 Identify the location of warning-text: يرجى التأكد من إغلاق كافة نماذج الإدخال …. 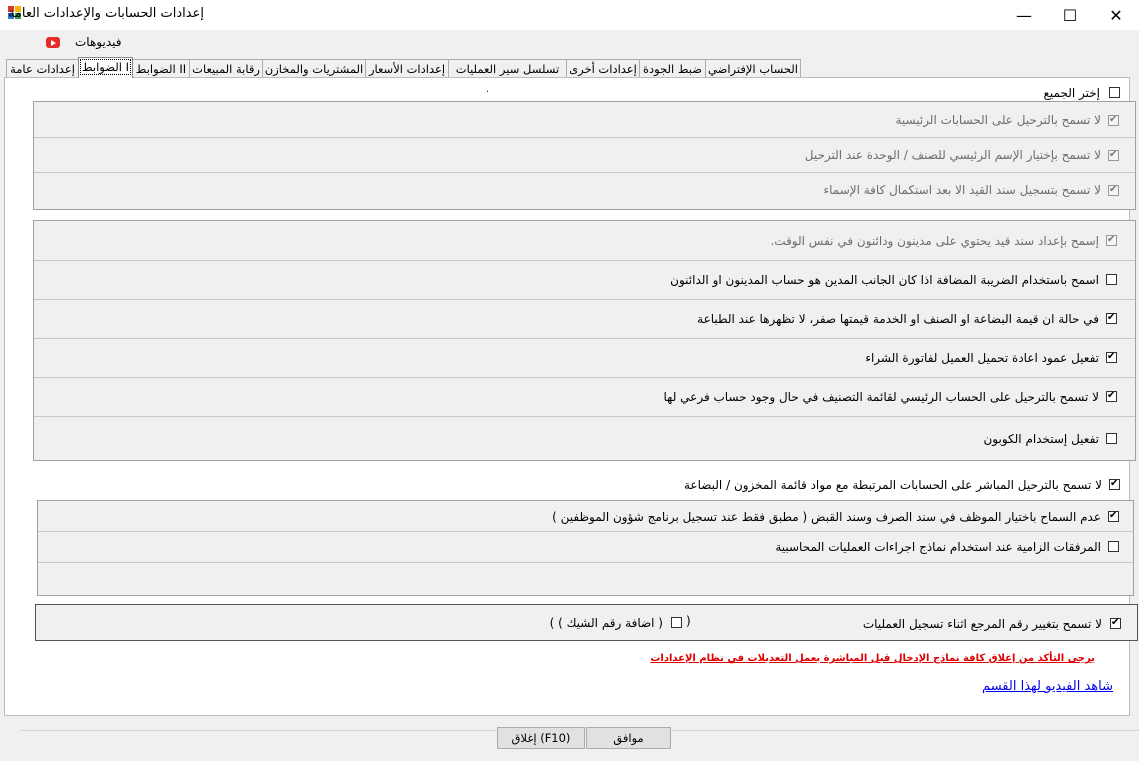
(872, 658).